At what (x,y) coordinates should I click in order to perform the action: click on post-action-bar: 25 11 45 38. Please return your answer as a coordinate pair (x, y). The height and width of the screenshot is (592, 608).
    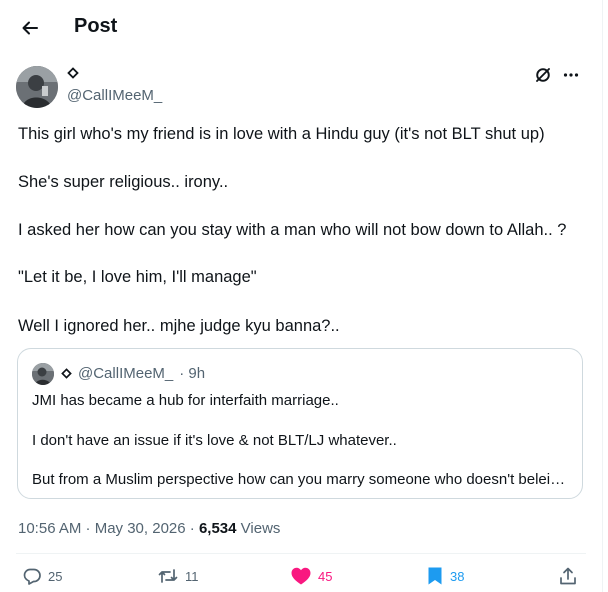
    Looking at the image, I should click on (301, 579).